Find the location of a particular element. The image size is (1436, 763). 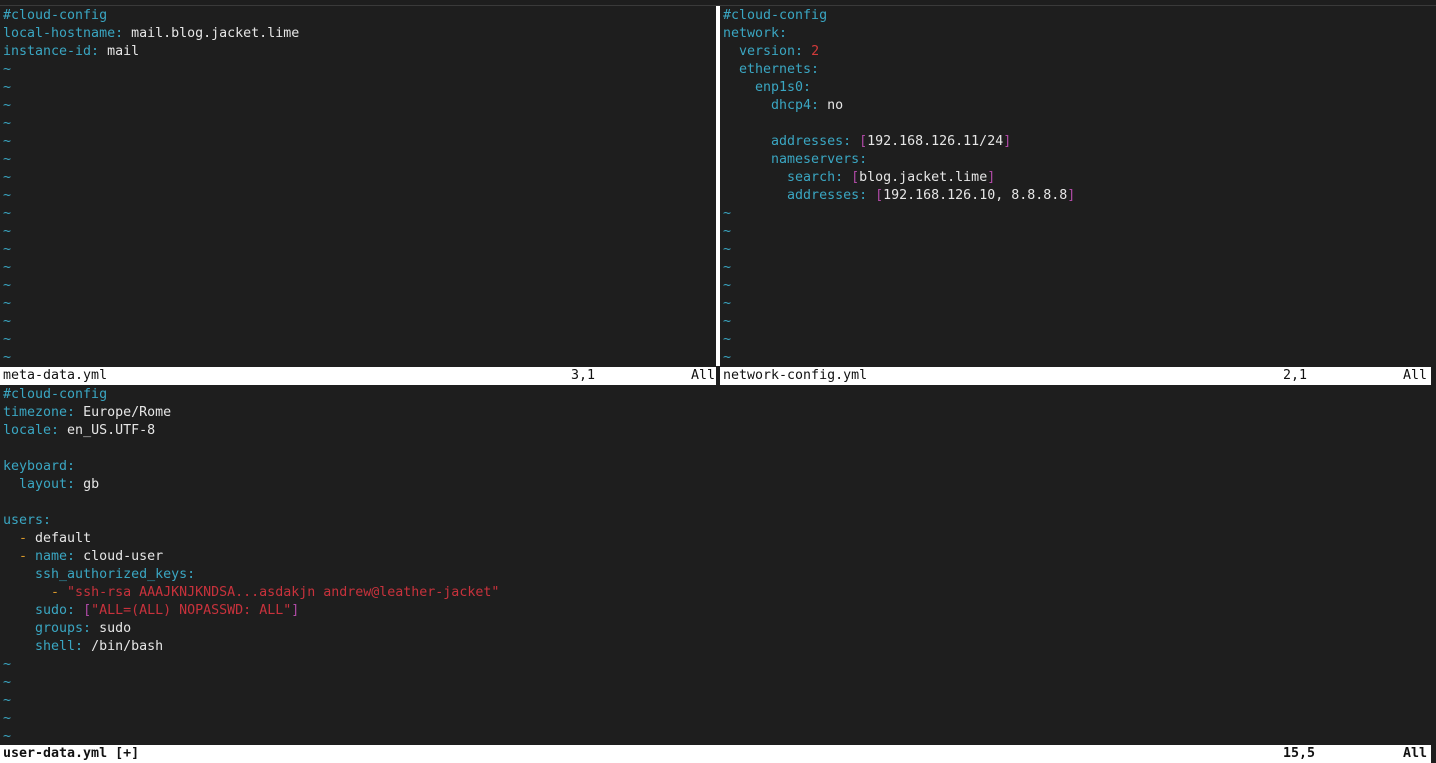

code-line: addresses: [192.168.126.11/24] is located at coordinates (867, 142).